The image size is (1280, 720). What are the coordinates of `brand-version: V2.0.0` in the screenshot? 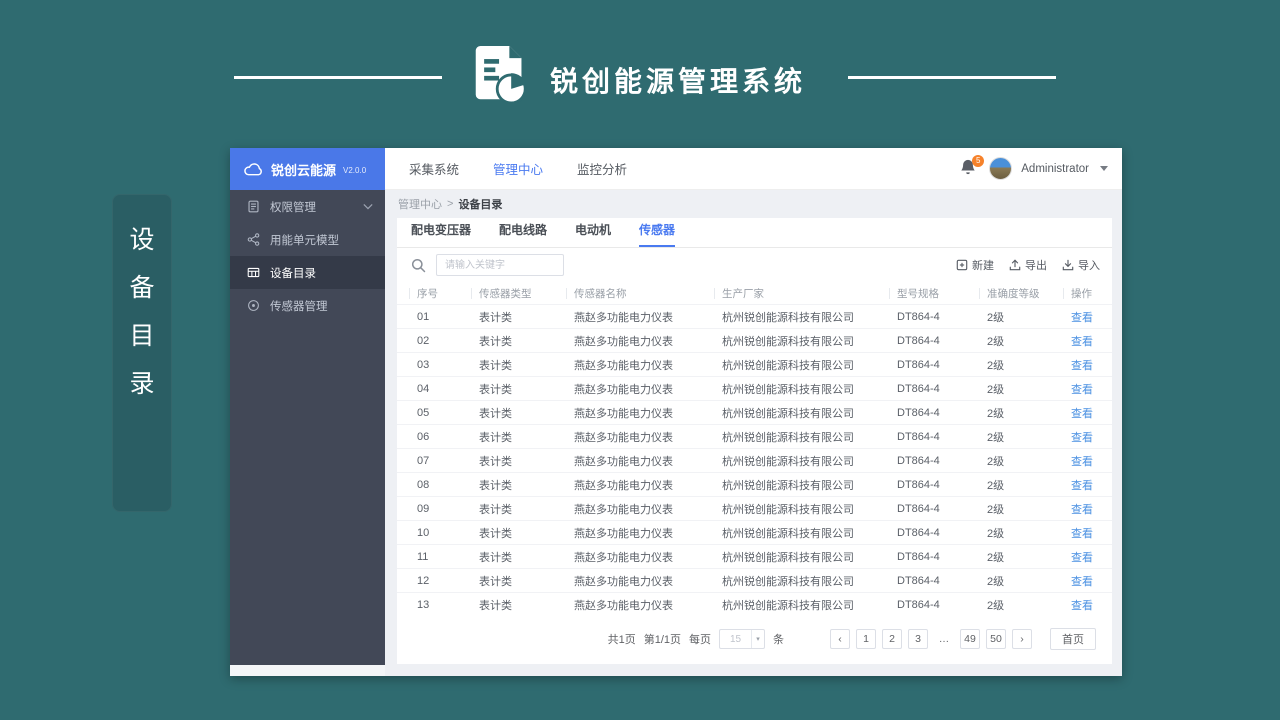 It's located at (355, 170).